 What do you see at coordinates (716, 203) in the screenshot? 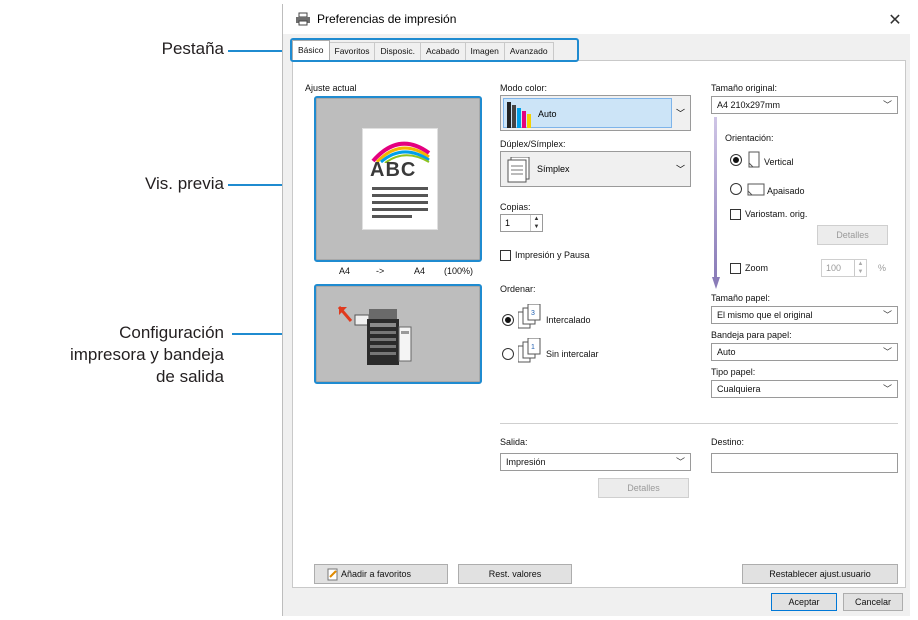
I see `arrow-down-icon` at bounding box center [716, 203].